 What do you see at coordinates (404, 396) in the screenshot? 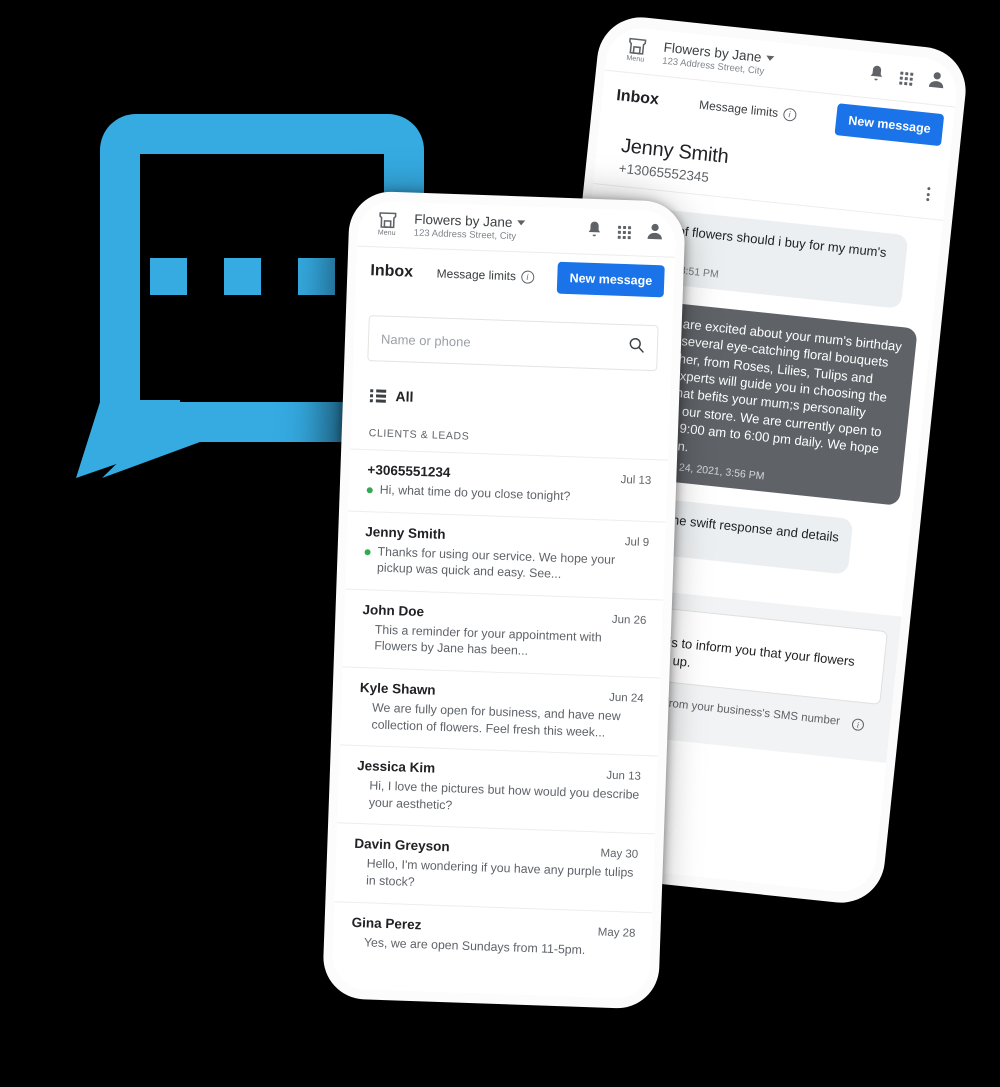
I see `filter-label: All` at bounding box center [404, 396].